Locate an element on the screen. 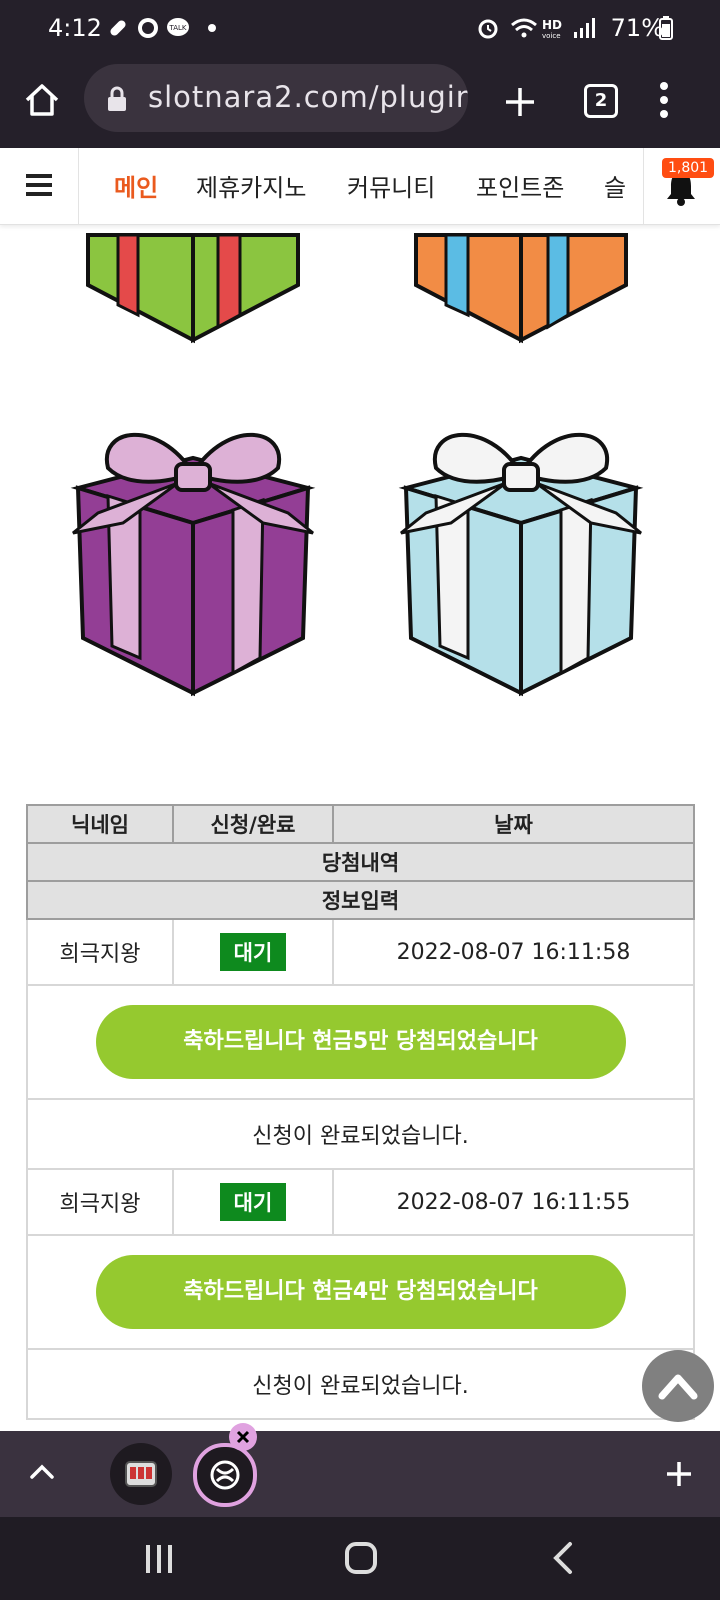 The height and width of the screenshot is (1600, 720). table-row: 축하드립니다 현금5만 당첨되었습니다 is located at coordinates (360, 1042).